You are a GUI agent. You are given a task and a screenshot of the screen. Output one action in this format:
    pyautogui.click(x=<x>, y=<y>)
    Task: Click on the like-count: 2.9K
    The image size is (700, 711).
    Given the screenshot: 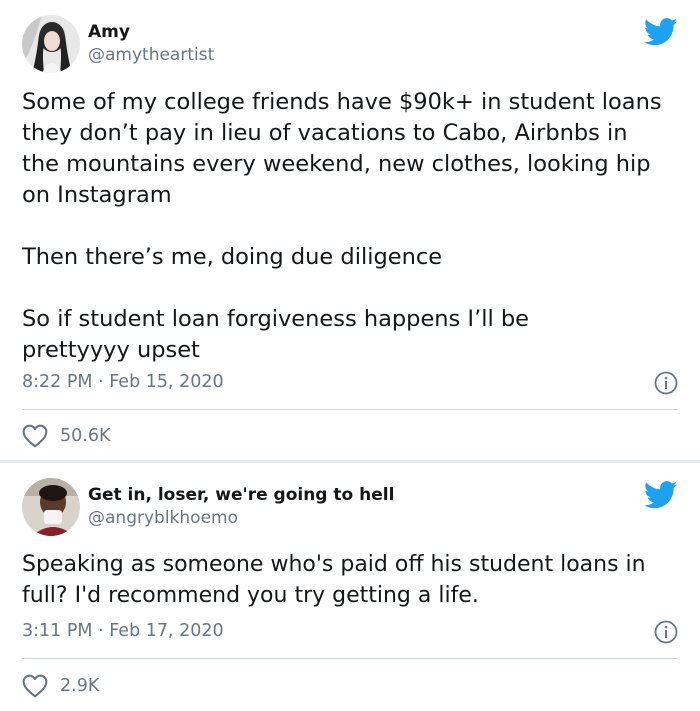 What is the action you would take?
    pyautogui.click(x=80, y=686)
    